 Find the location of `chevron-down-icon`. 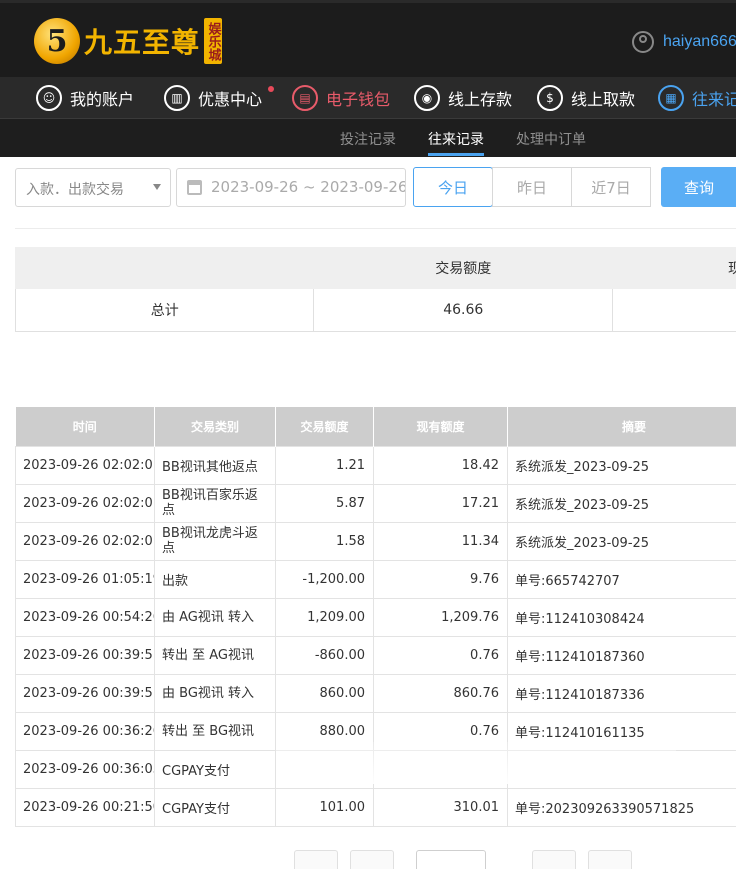

chevron-down-icon is located at coordinates (157, 187).